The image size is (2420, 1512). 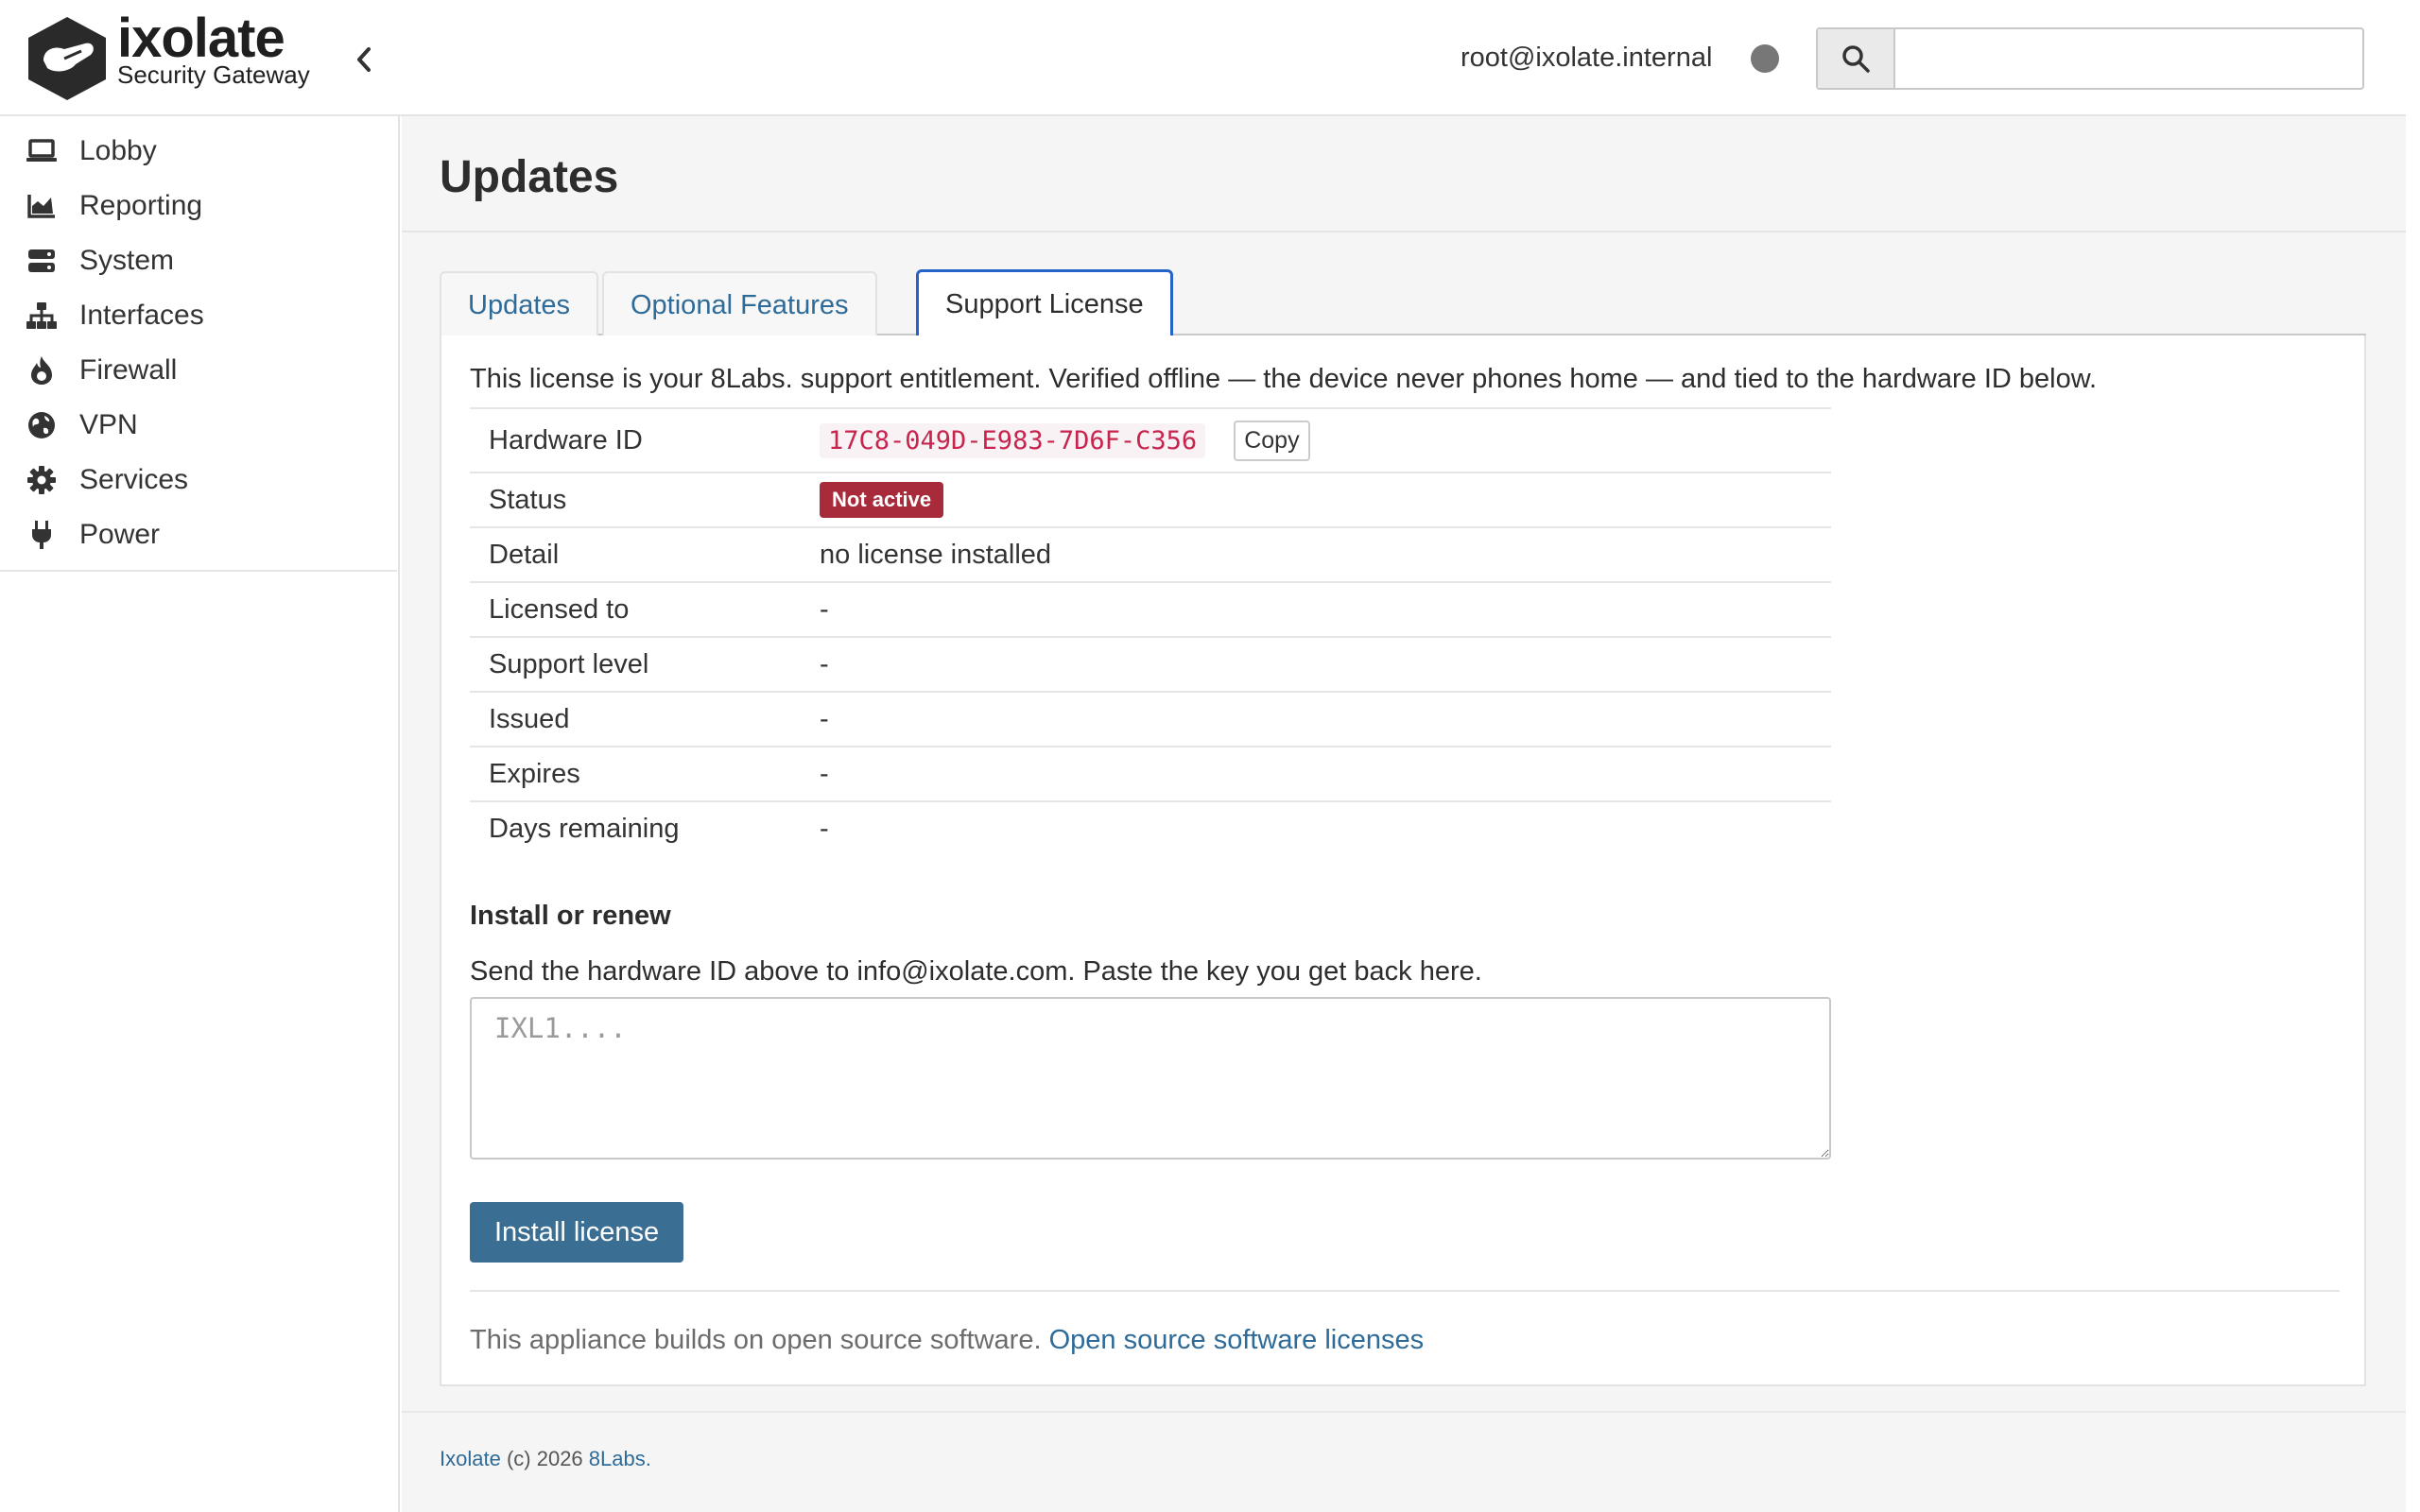 What do you see at coordinates (67, 58) in the screenshot?
I see `ixolate-logo-icon` at bounding box center [67, 58].